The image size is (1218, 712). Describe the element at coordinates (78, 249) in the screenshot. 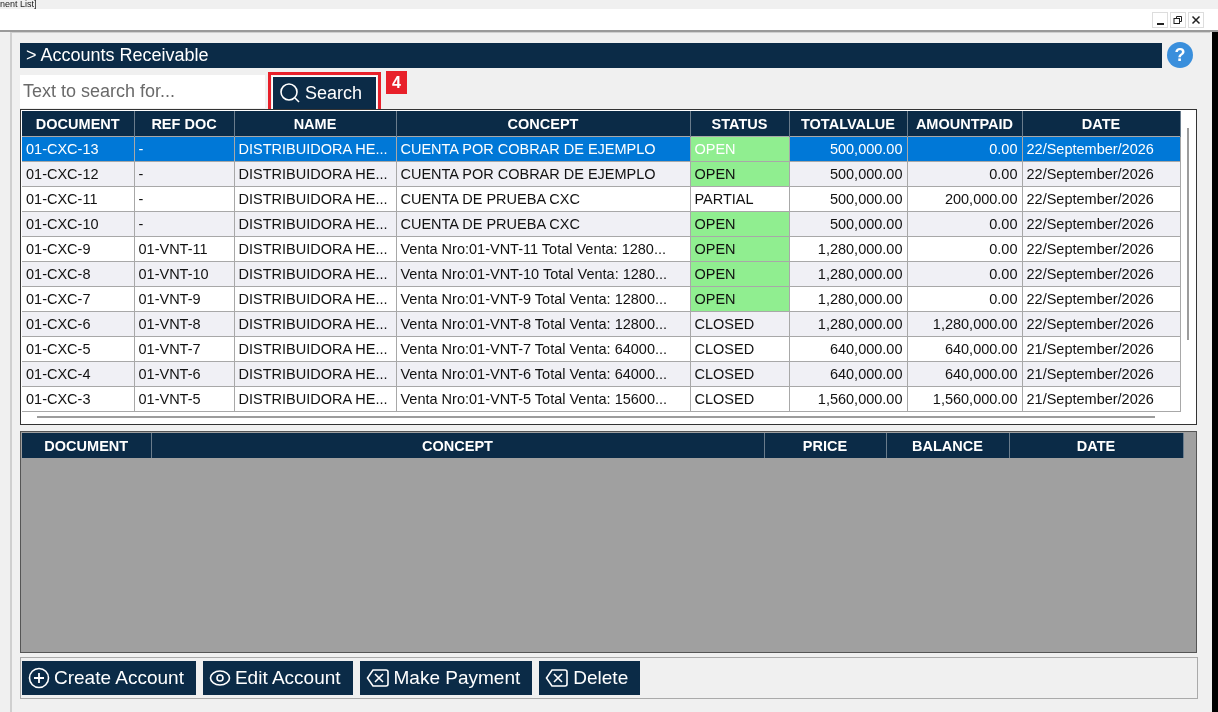

I see `table-cell: 01-CXC-9` at that location.